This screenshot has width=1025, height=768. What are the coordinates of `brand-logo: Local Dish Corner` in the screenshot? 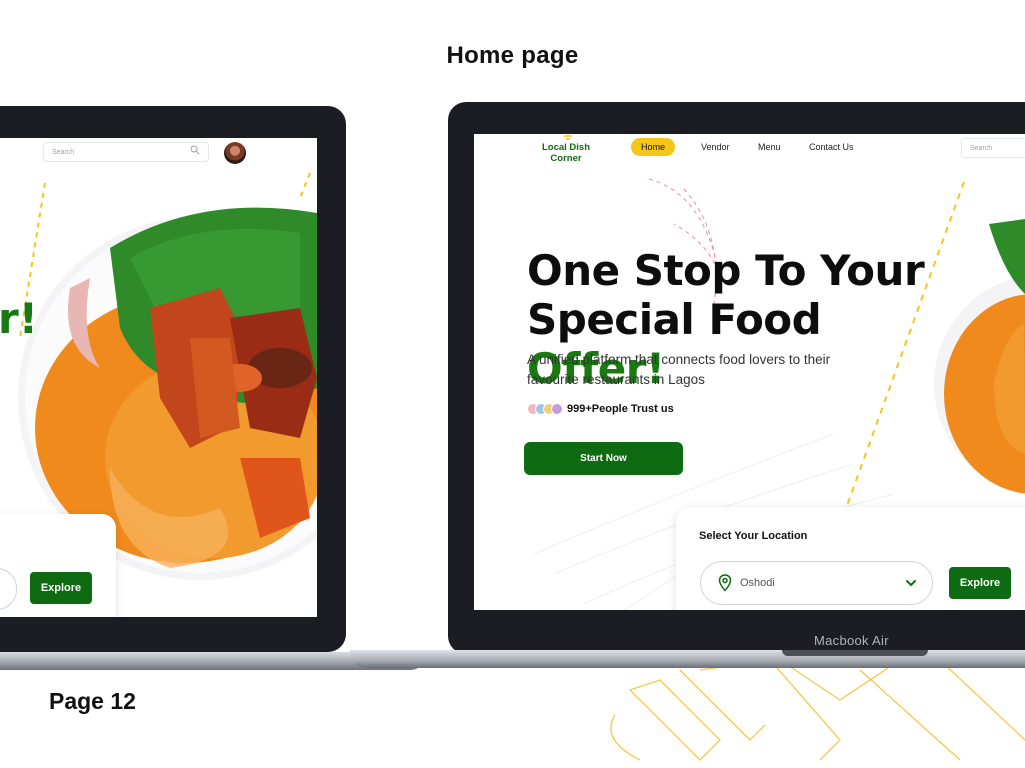 It's located at (566, 153).